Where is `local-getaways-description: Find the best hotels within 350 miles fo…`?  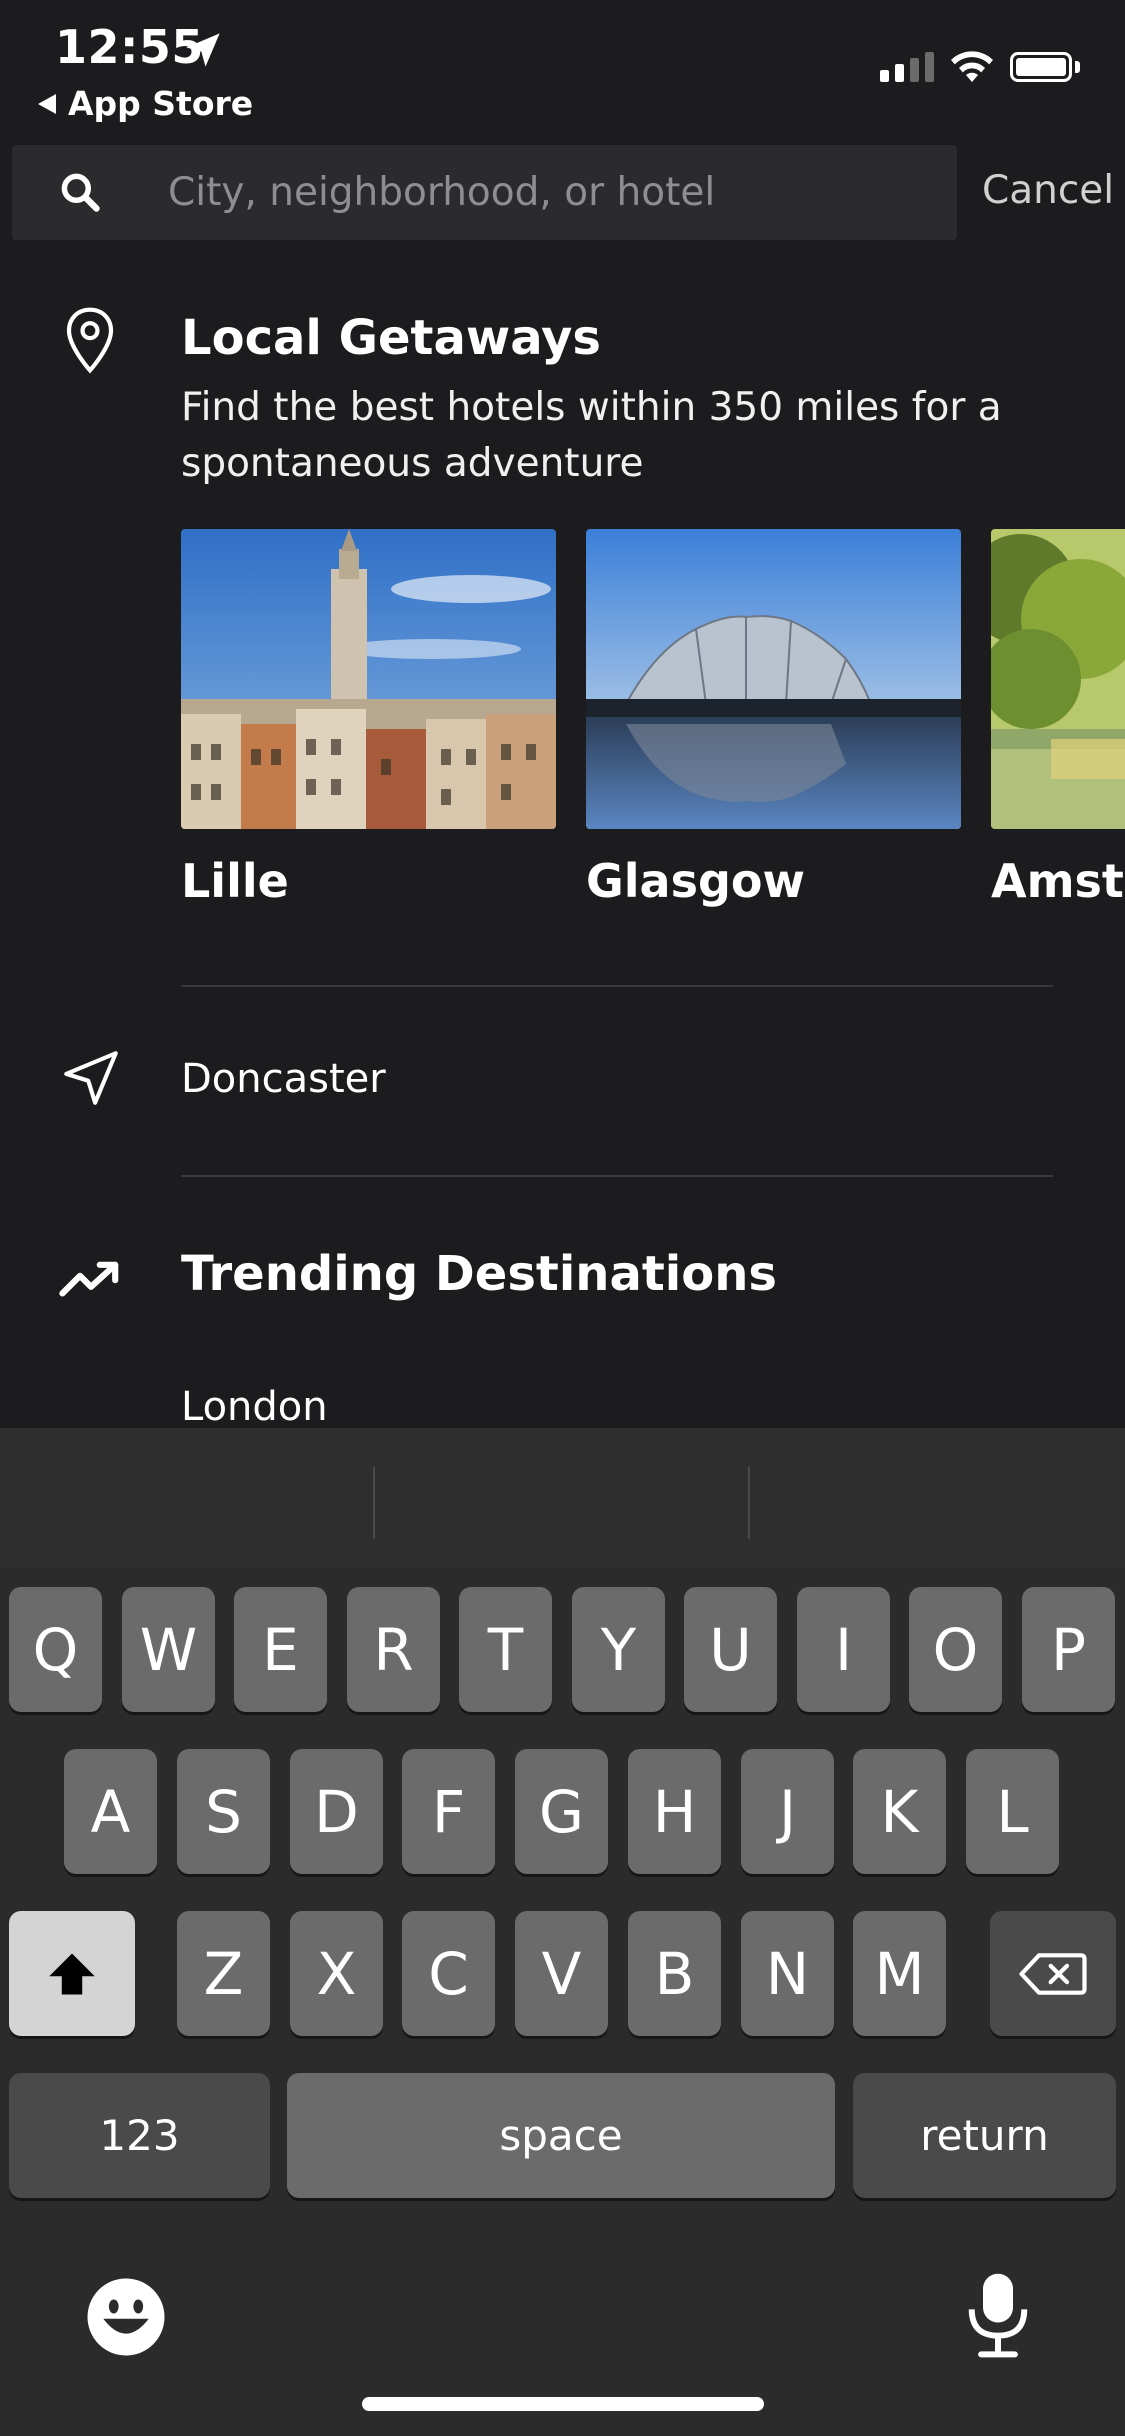
local-getaways-description: Find the best hotels within 350 miles fo… is located at coordinates (591, 435).